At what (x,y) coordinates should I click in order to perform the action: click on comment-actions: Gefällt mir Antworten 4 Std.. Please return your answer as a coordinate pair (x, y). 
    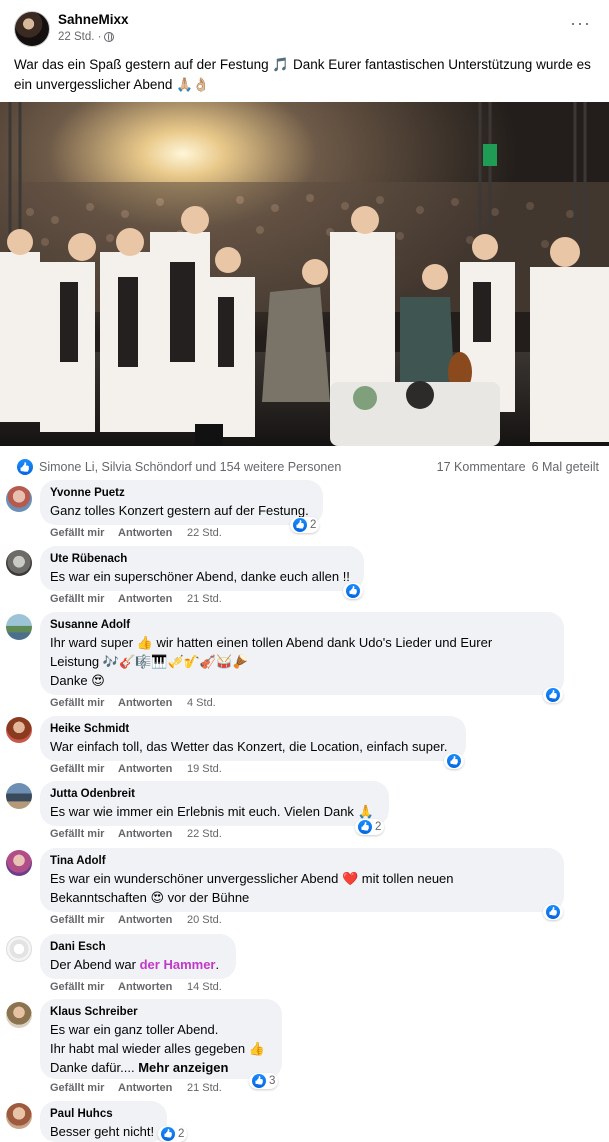
    Looking at the image, I should click on (133, 703).